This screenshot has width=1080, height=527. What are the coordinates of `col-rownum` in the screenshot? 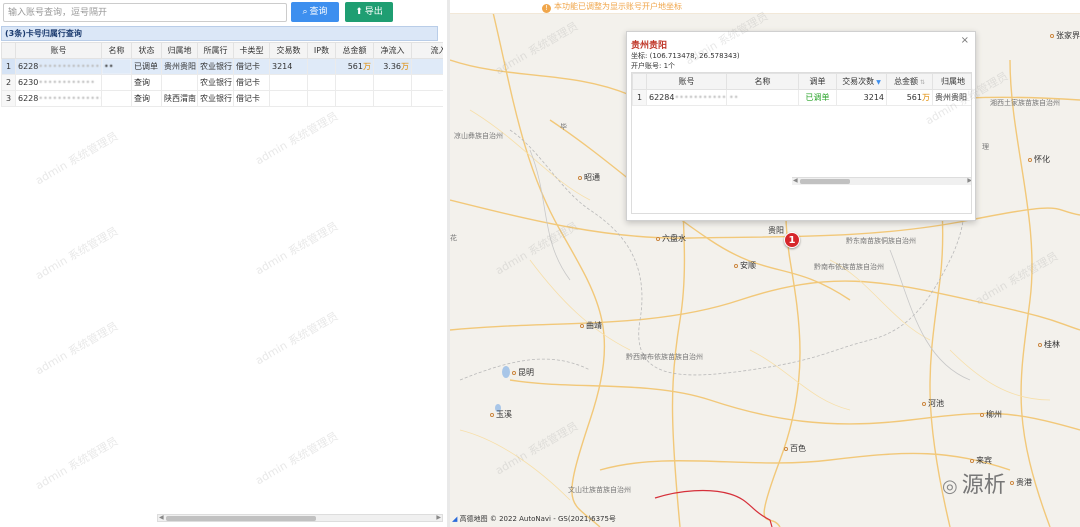 It's located at (639, 81).